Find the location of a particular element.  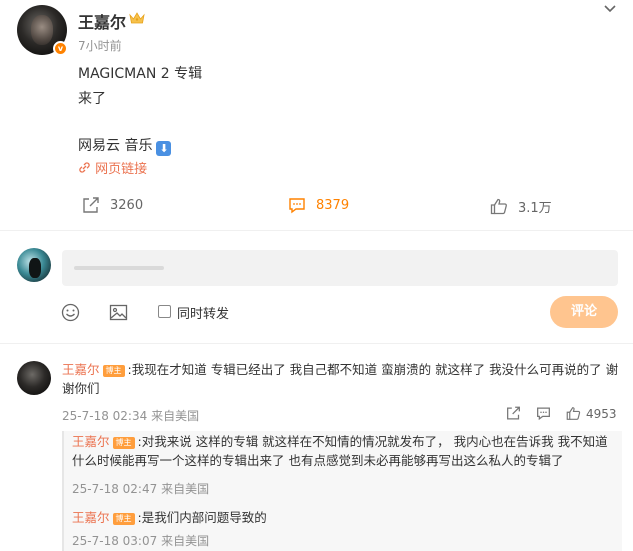

current-user-avatar is located at coordinates (34, 265).